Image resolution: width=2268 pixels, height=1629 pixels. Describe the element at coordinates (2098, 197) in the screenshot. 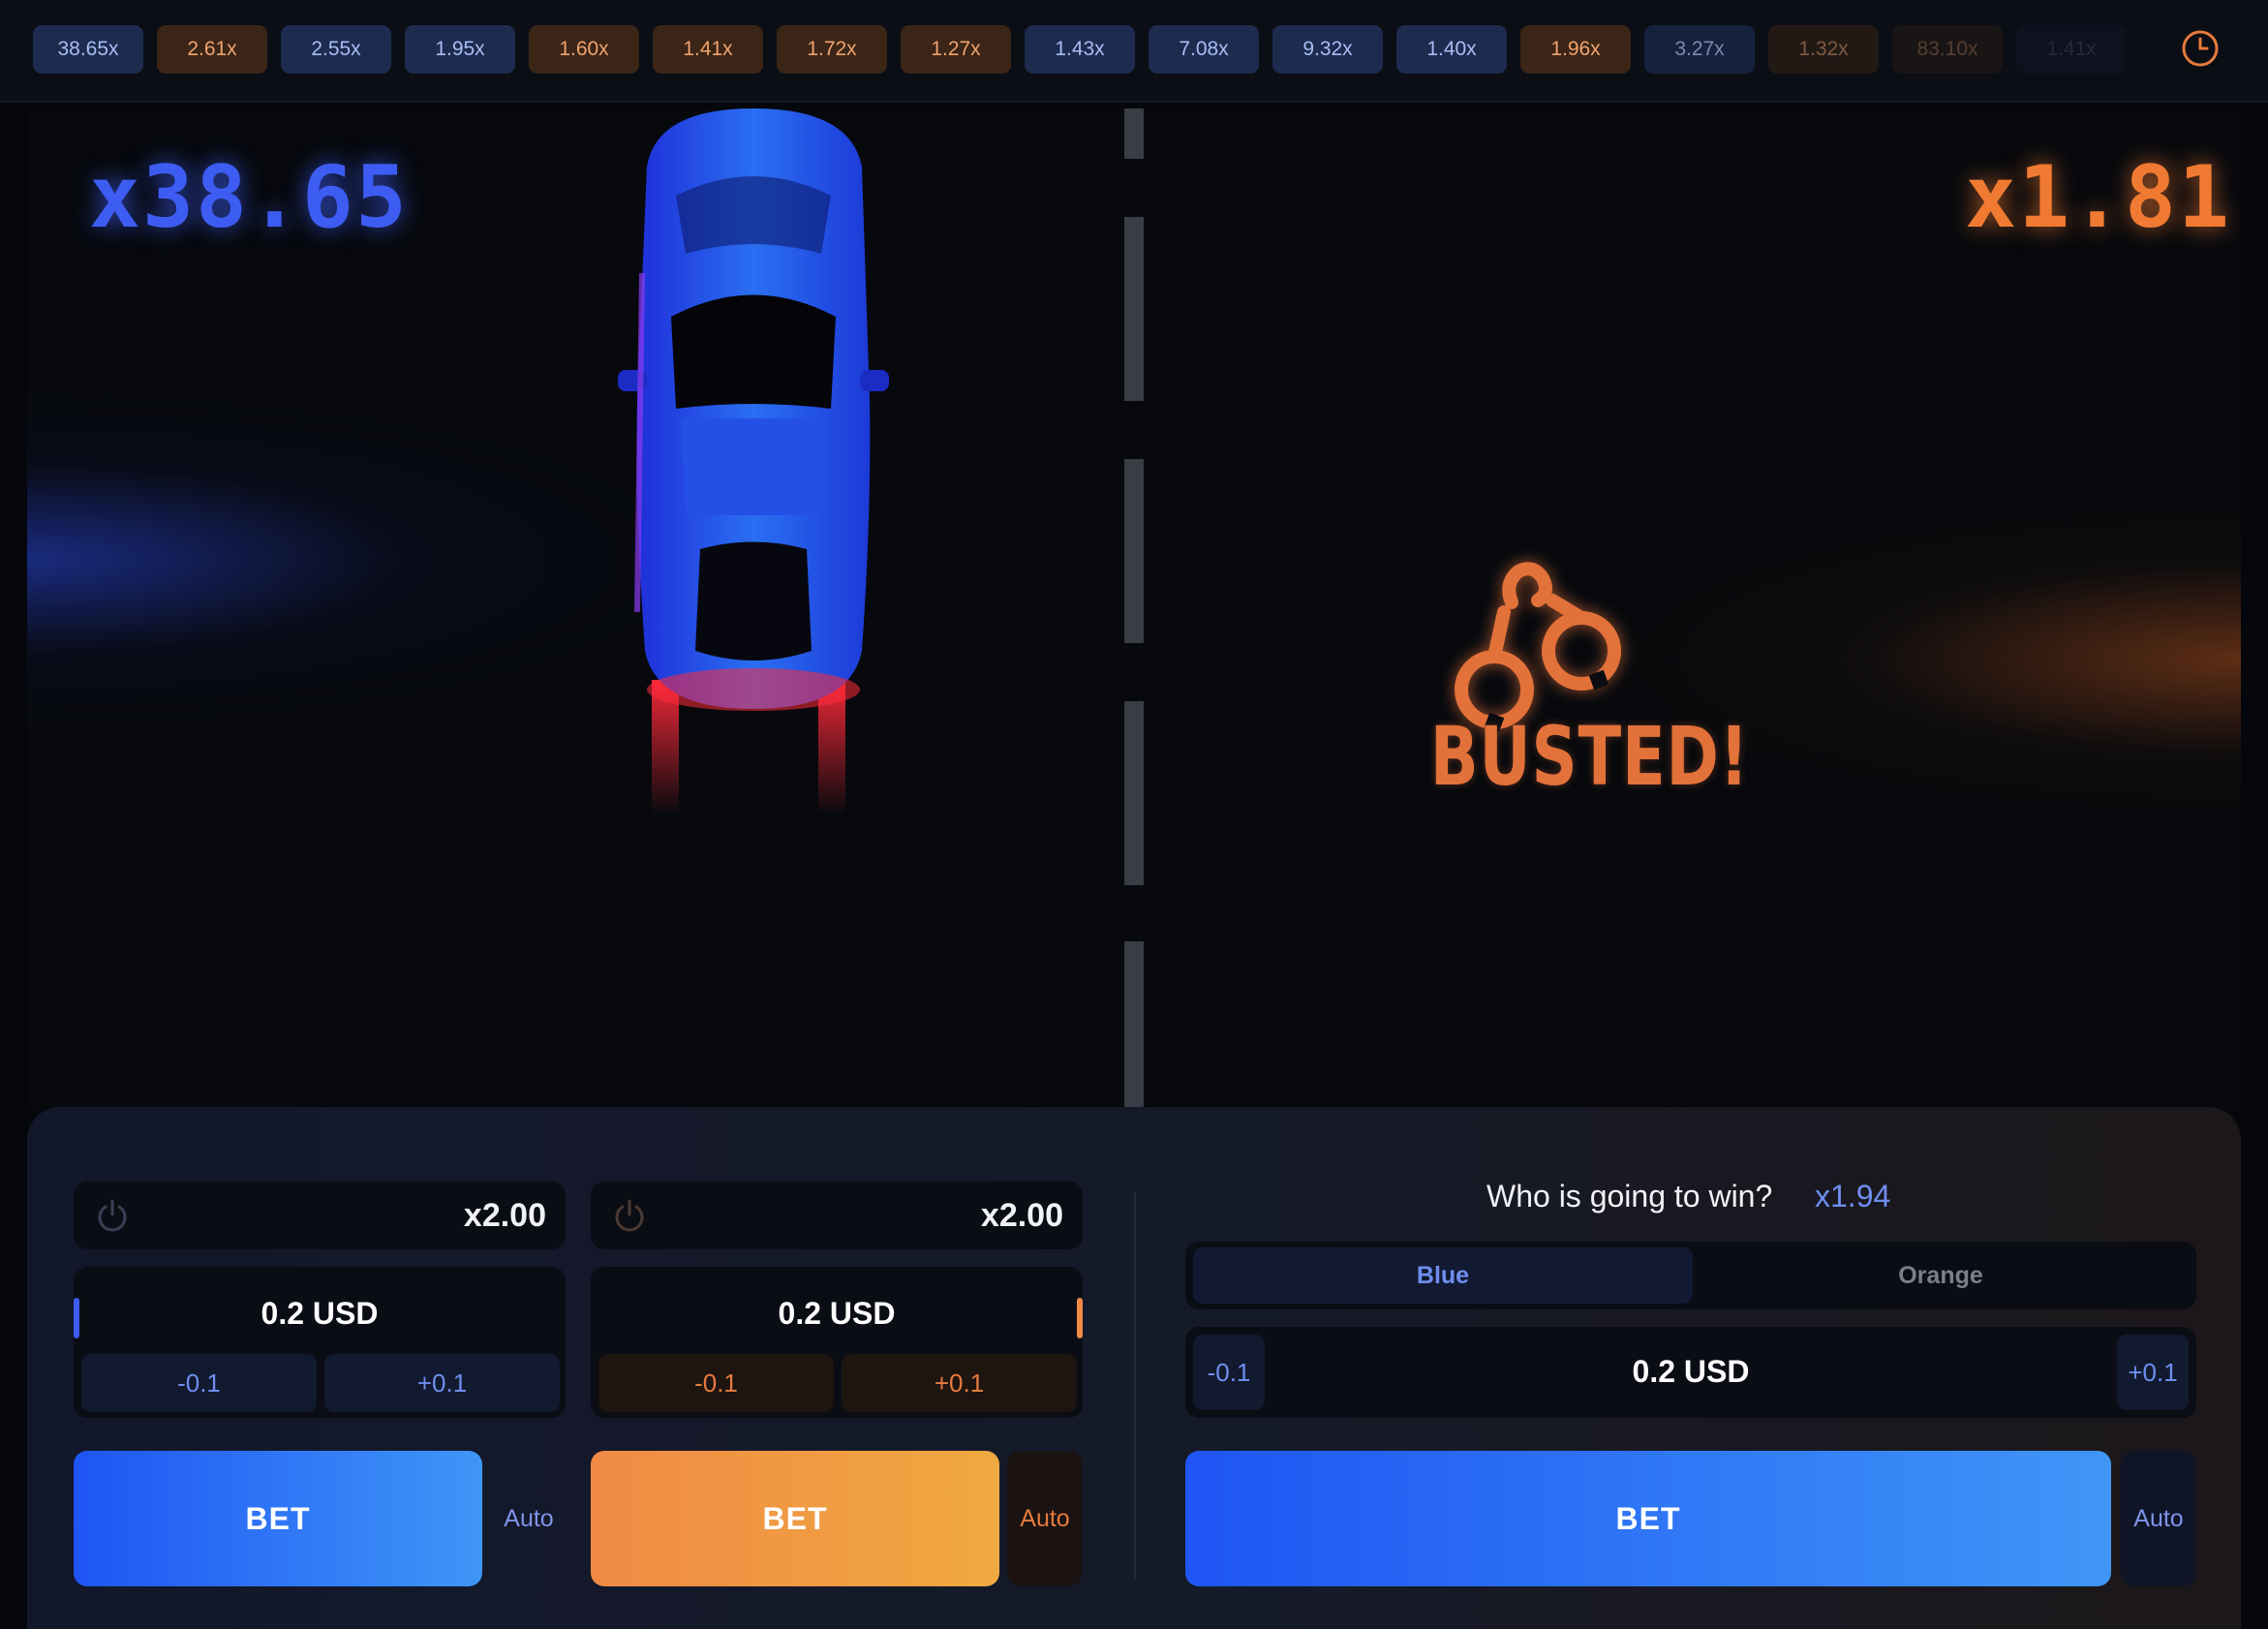

I see `orange-multiplier: x1.81` at that location.